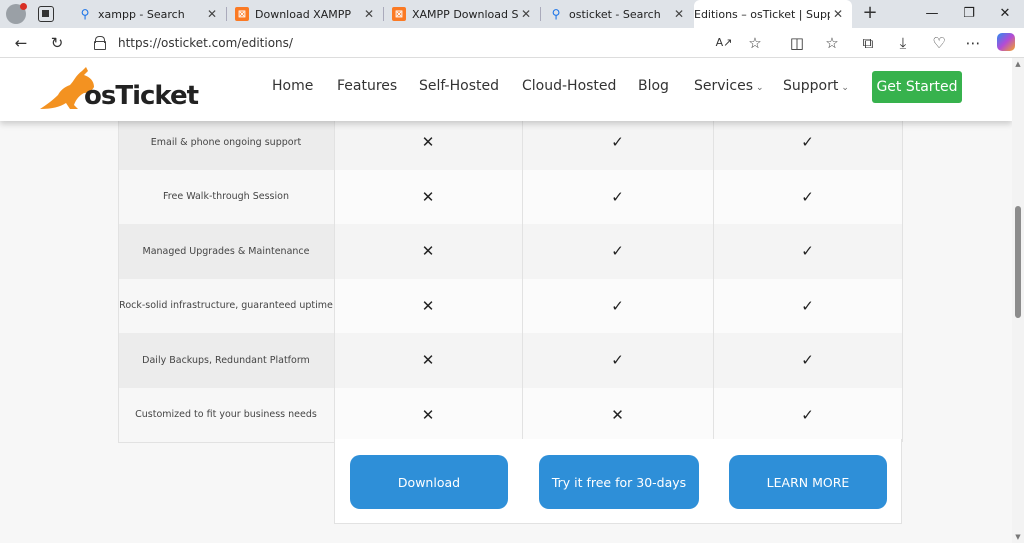 The height and width of the screenshot is (543, 1024). I want to click on minimize-icon: —, so click(932, 14).